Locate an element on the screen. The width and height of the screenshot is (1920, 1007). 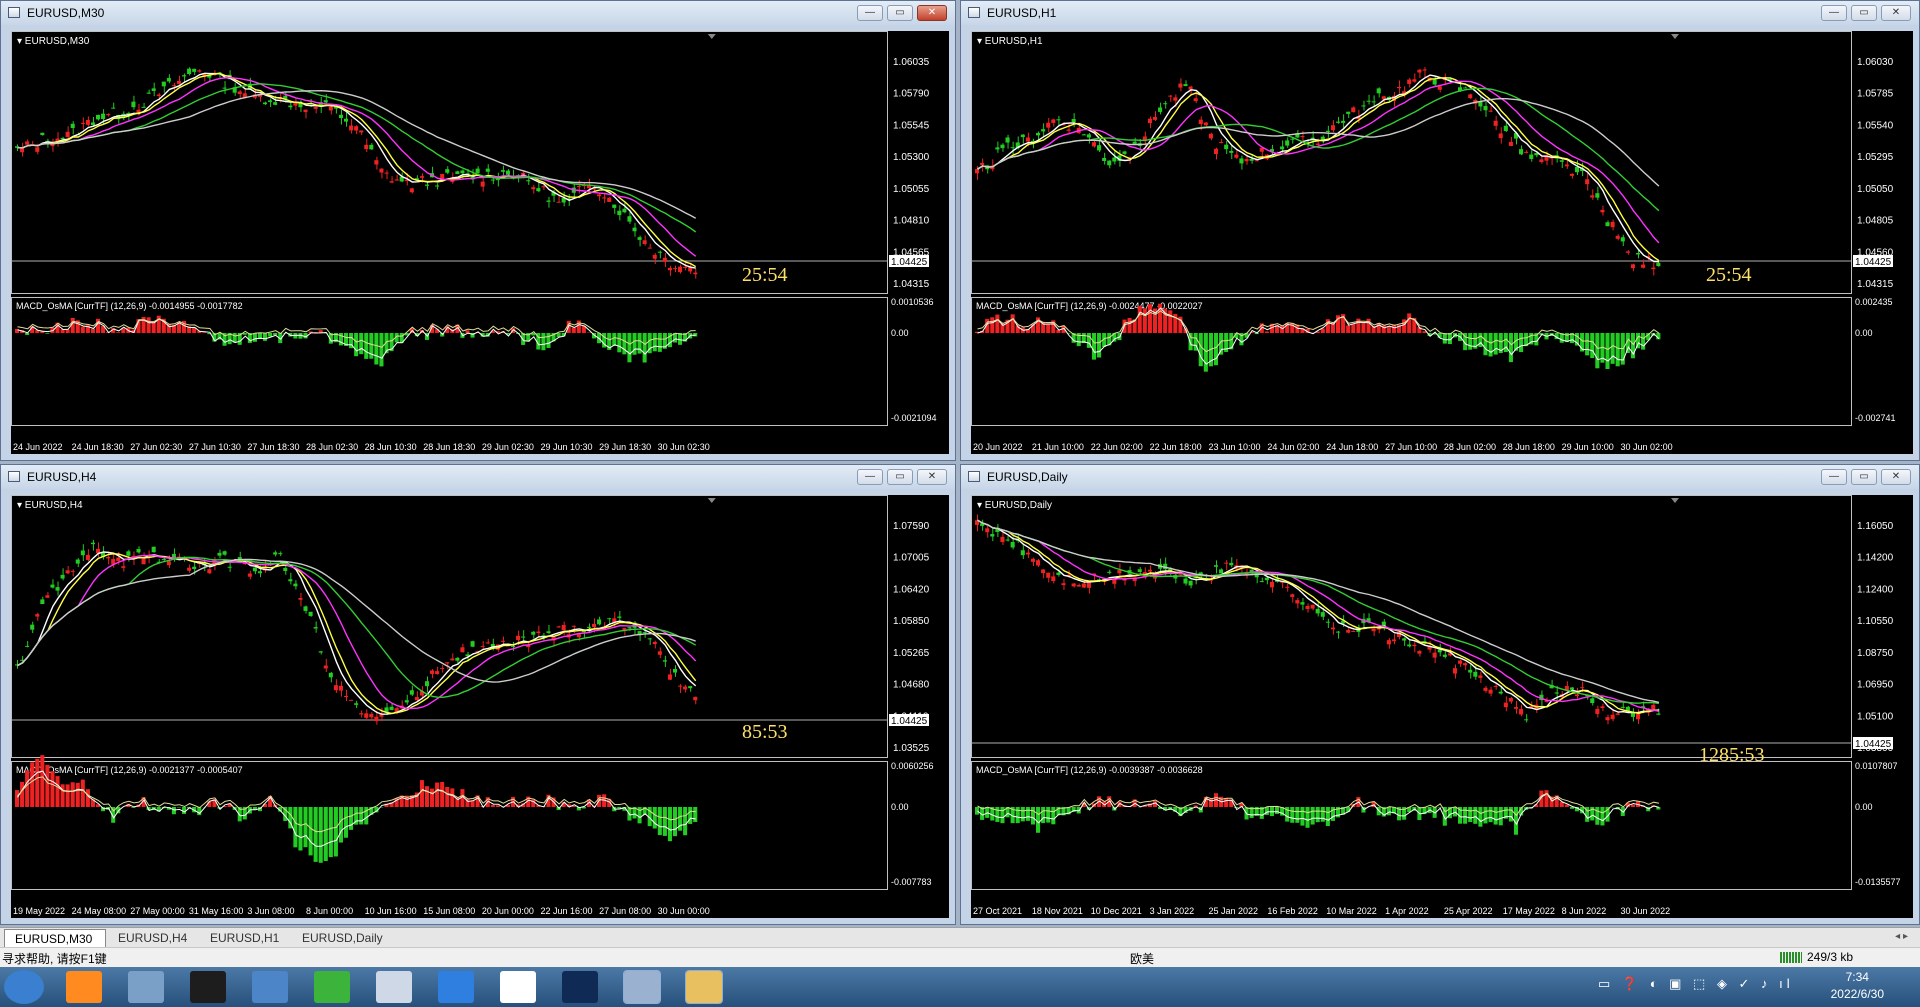
tab-eurusd-m30: EURUSD,M30 is located at coordinates (55, 938).